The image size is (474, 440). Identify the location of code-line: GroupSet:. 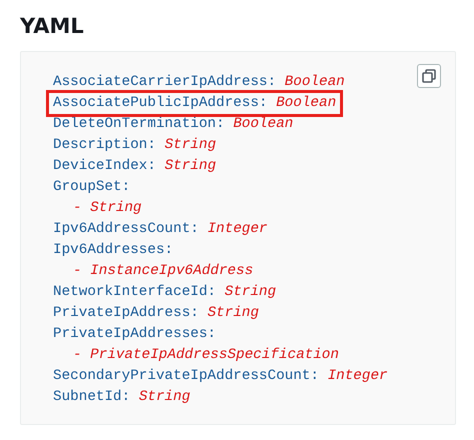
(92, 188).